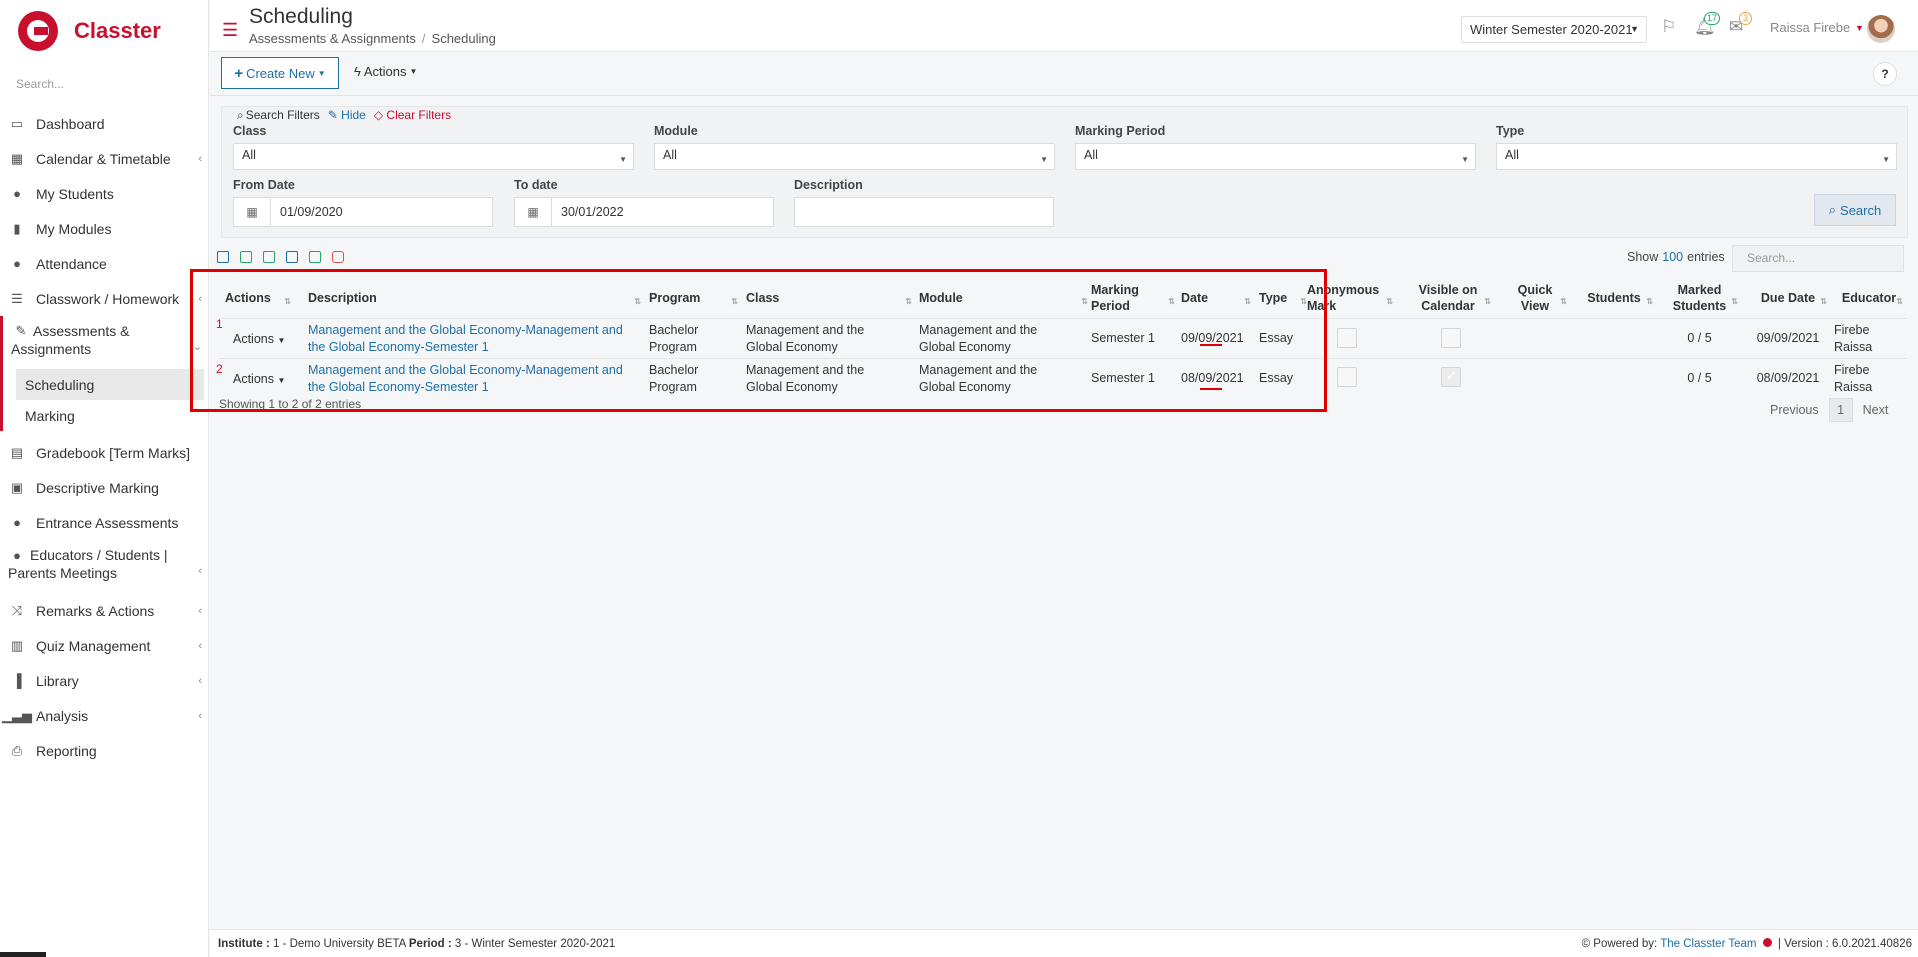 Image resolution: width=1918 pixels, height=957 pixels. Describe the element at coordinates (104, 415) in the screenshot. I see `sidebar-subitem-marking: Marking` at that location.